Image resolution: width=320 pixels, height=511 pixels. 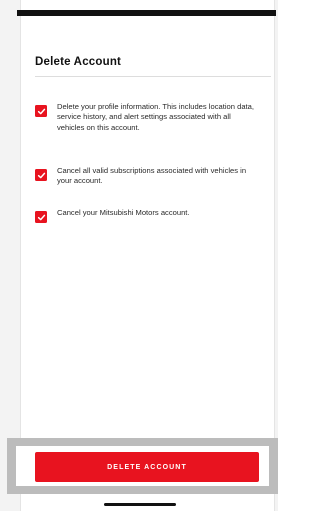 I want to click on left-edge, so click(x=10, y=255).